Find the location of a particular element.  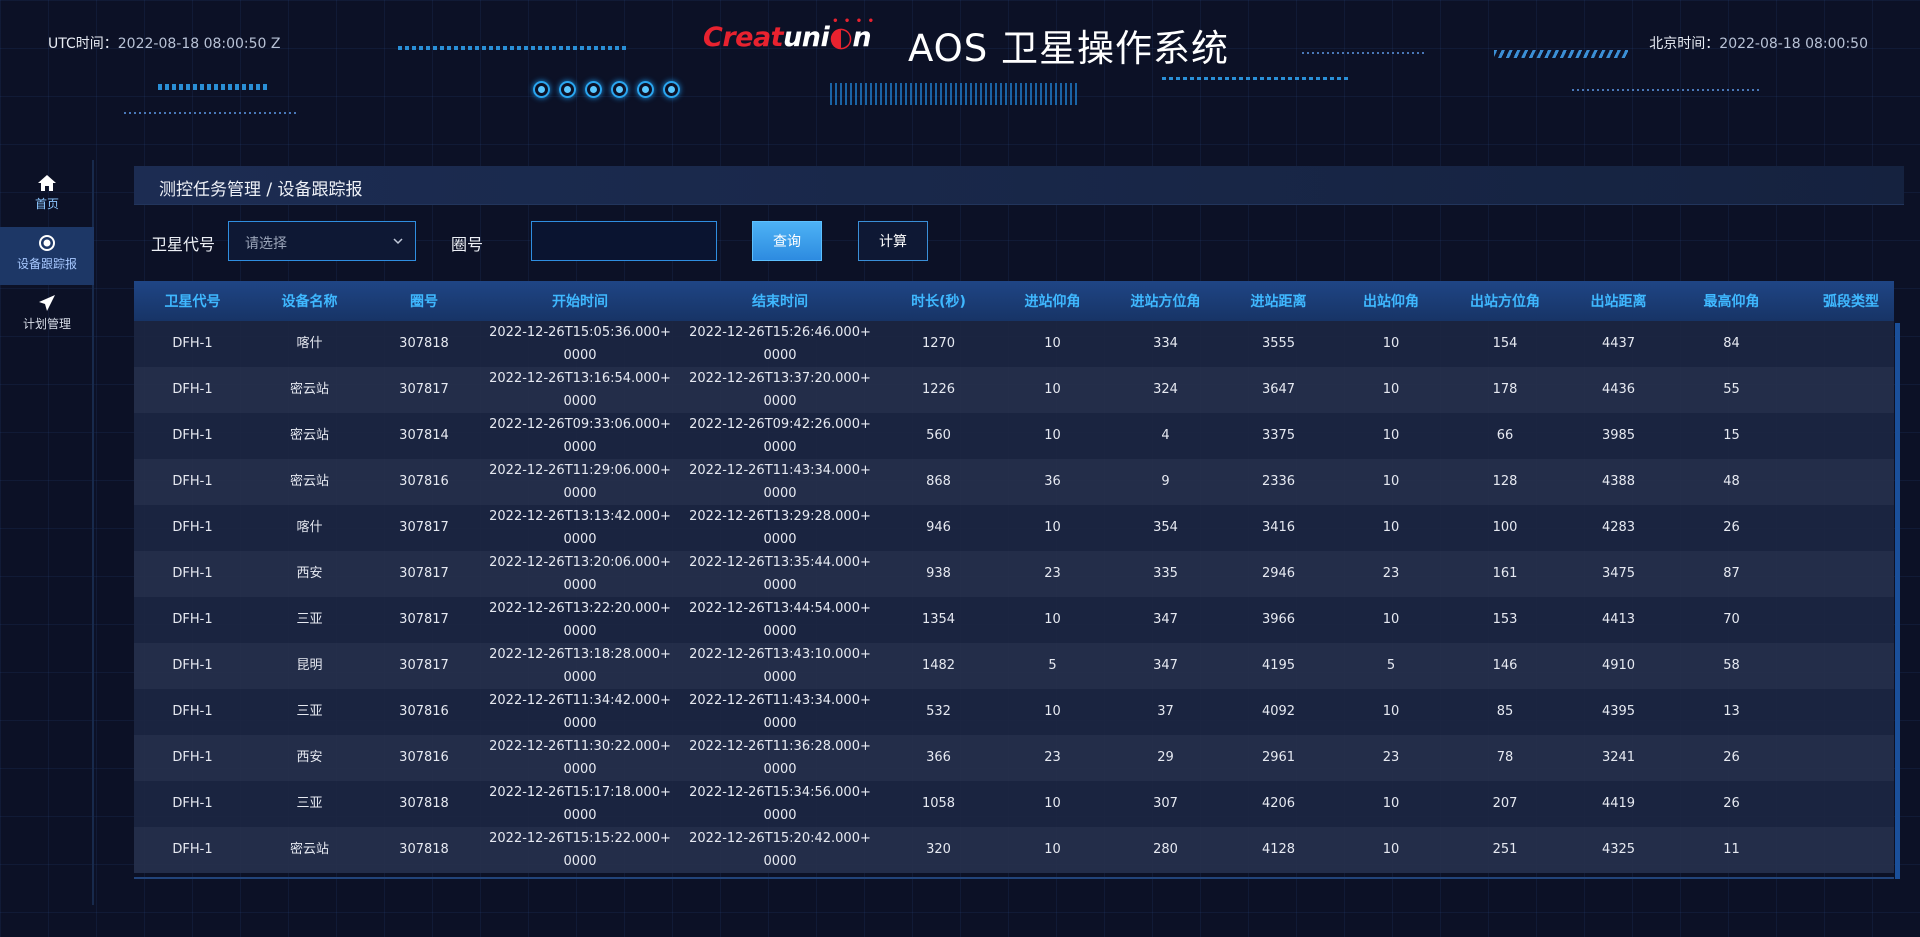

table-cell: 喀什 is located at coordinates (309, 343).